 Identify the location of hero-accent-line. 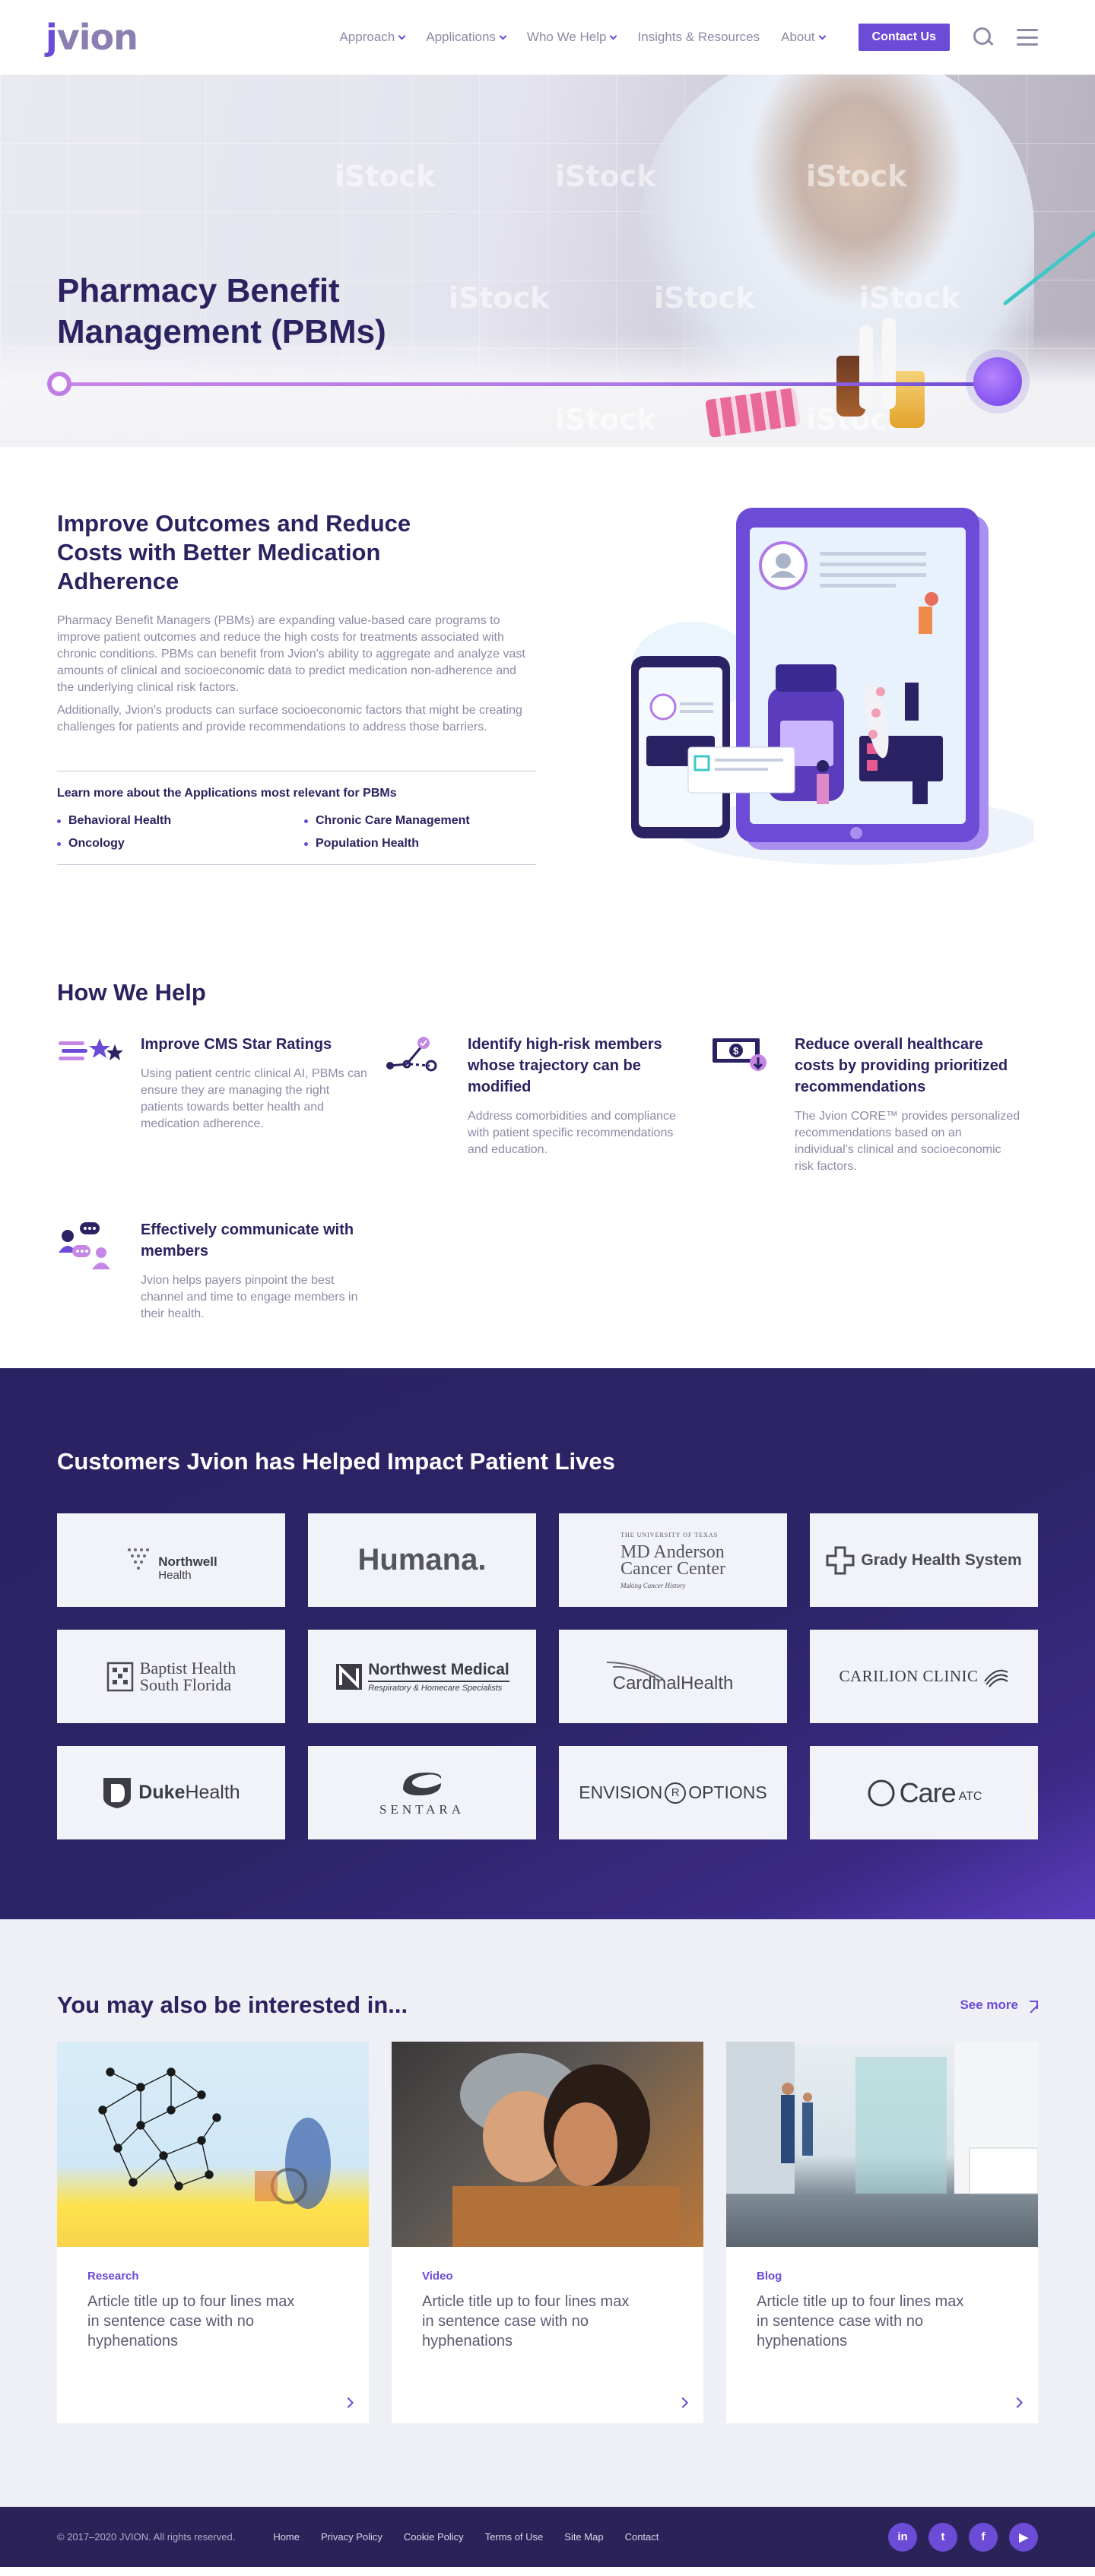
(524, 384).